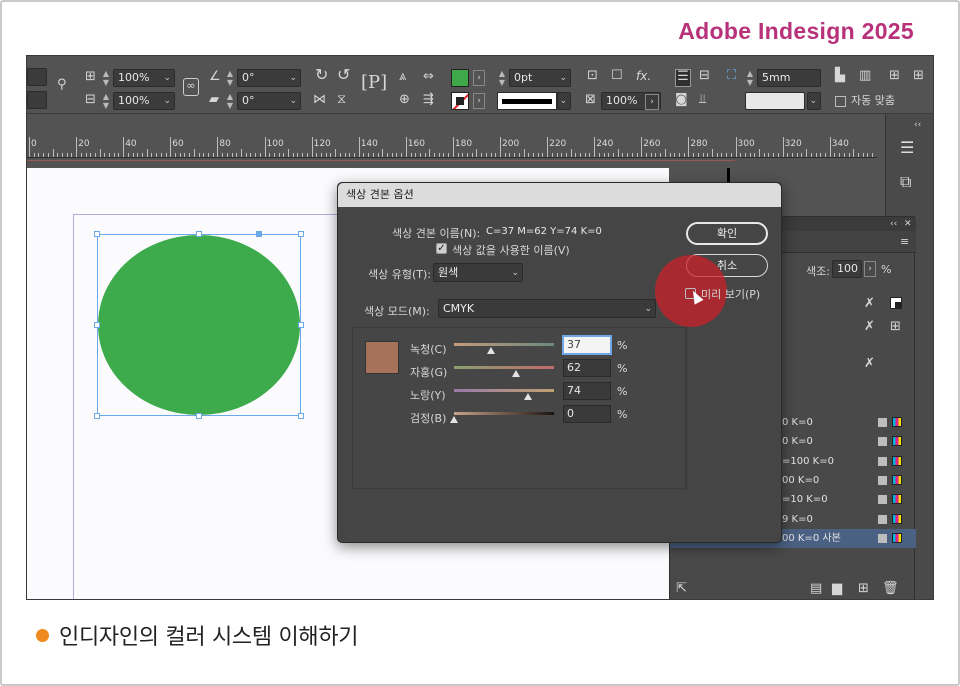  Describe the element at coordinates (479, 78) in the screenshot. I see `fill-menu-arrow-icon: ›` at that location.